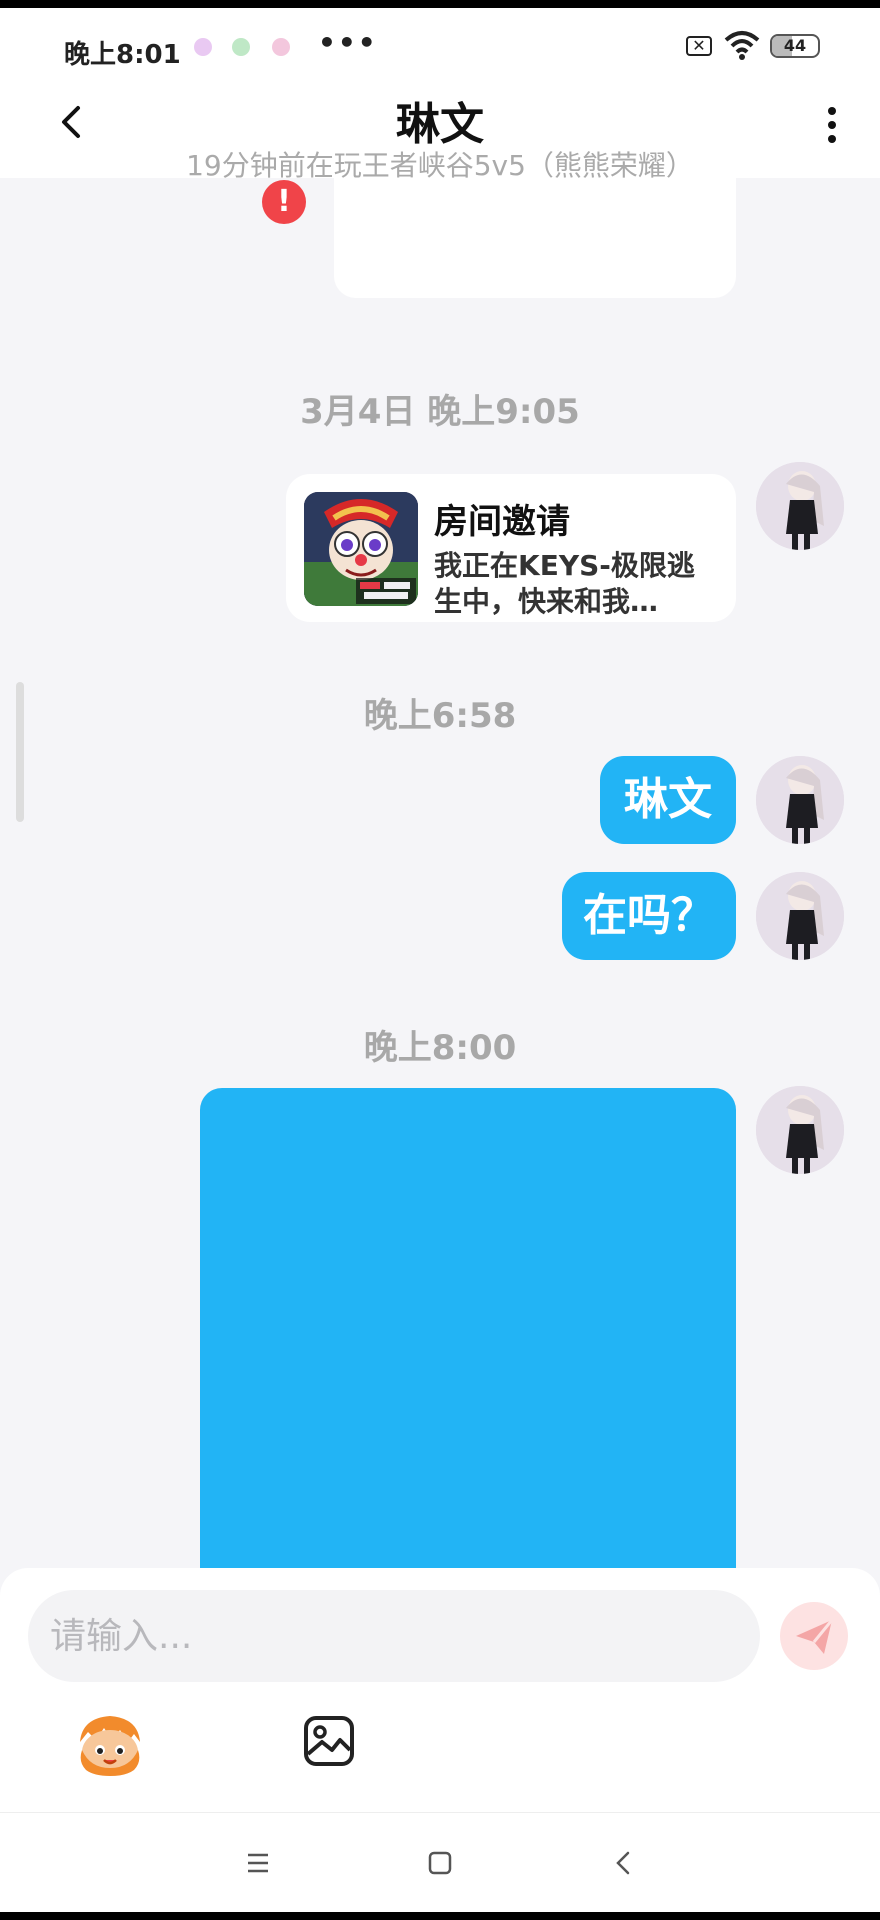 This screenshot has height=1920, width=880. I want to click on timestamp: 晚上6:58, so click(440, 716).